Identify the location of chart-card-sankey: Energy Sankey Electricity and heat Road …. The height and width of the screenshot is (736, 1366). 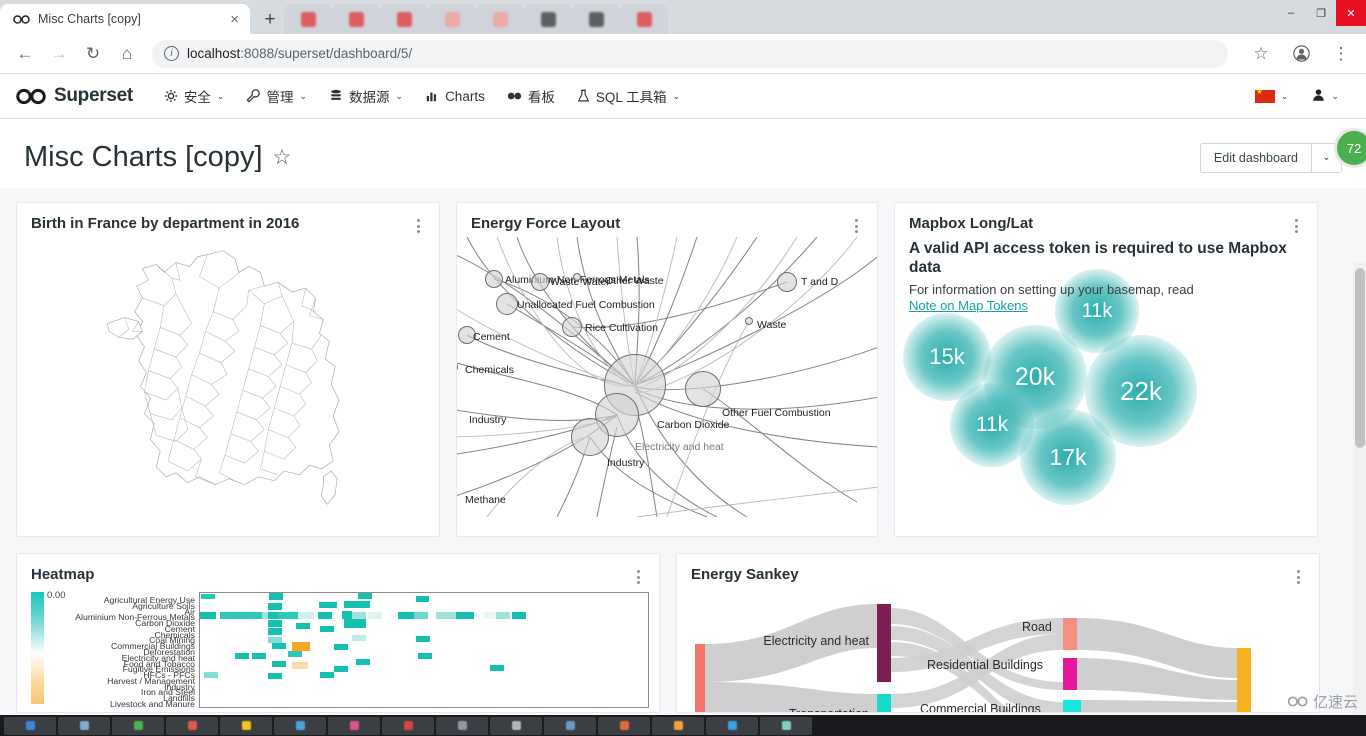
(998, 633).